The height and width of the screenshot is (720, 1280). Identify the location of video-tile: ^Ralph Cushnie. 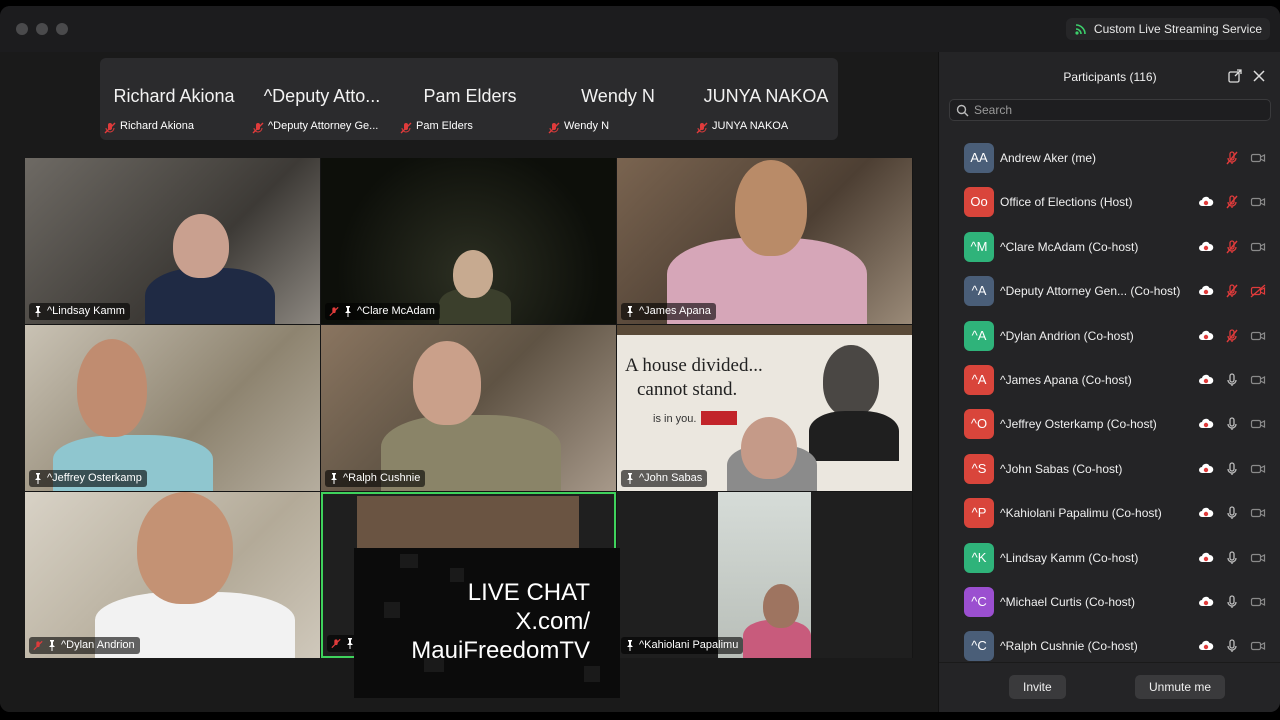
(468, 408).